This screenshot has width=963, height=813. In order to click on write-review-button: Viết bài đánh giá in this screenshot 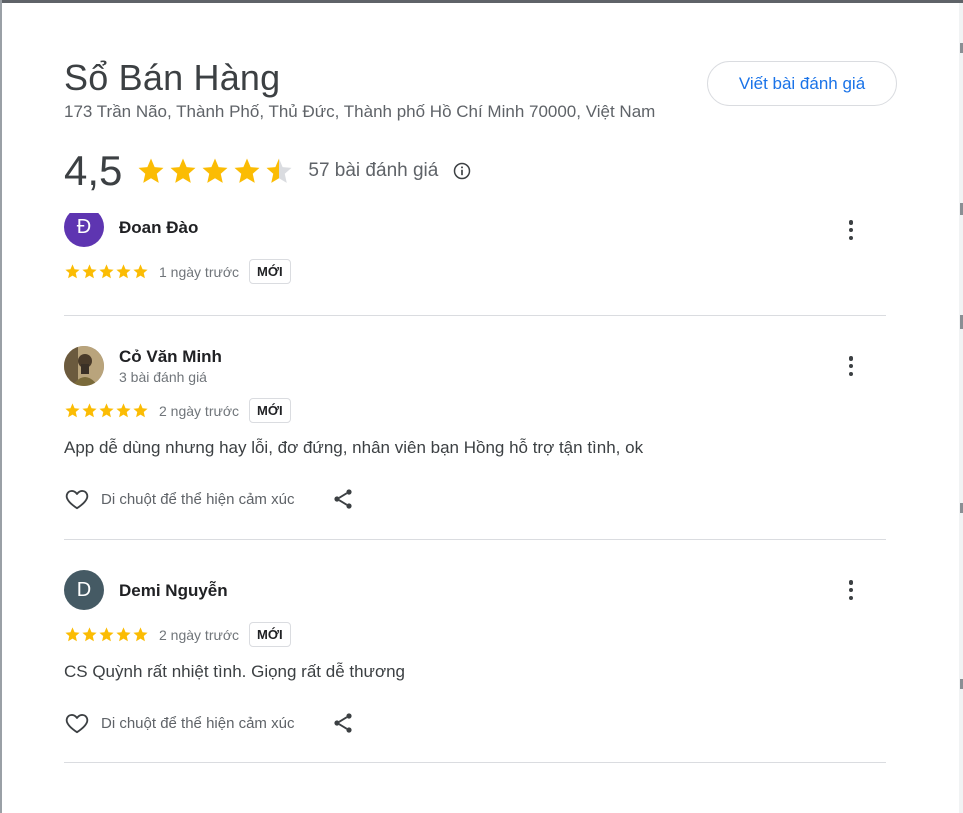, I will do `click(802, 83)`.